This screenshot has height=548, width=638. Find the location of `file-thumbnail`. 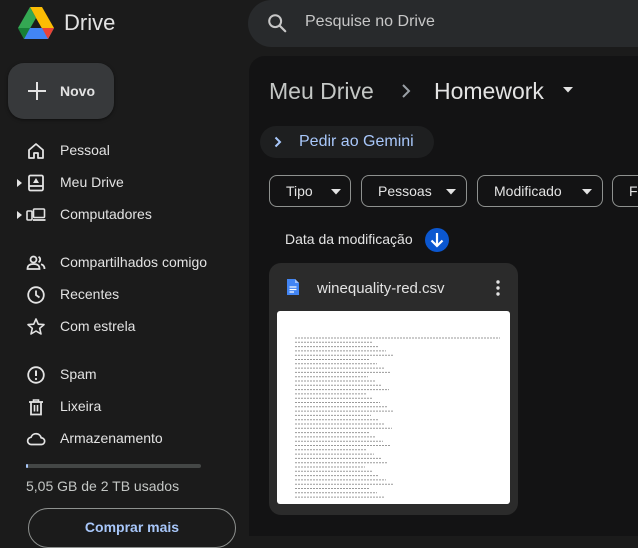

file-thumbnail is located at coordinates (393, 407).